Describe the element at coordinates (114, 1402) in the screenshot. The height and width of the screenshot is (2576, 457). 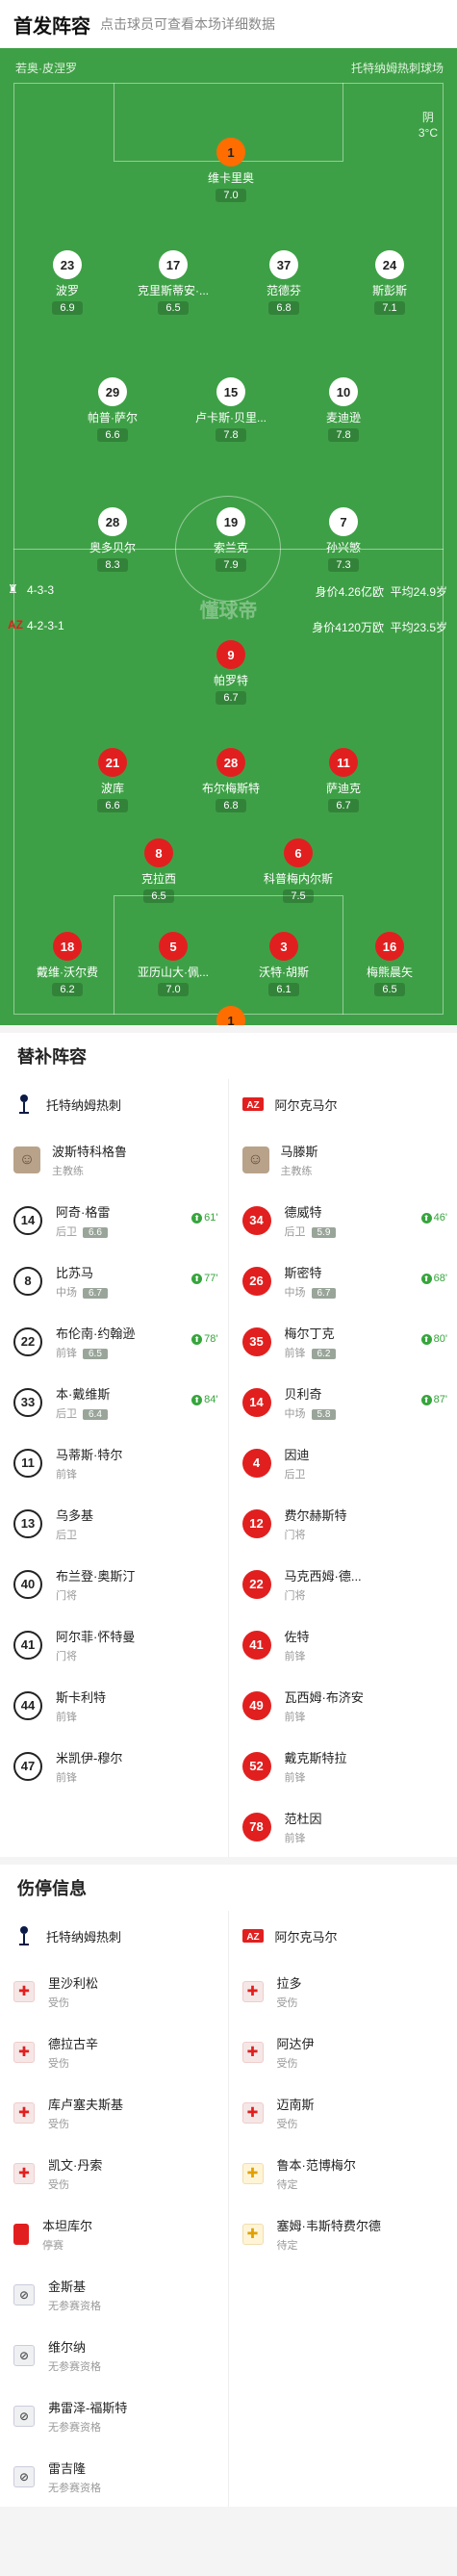
I see `substitute-row: 33 本·戴维斯 后卫 6.4 ⬆ 84'` at that location.